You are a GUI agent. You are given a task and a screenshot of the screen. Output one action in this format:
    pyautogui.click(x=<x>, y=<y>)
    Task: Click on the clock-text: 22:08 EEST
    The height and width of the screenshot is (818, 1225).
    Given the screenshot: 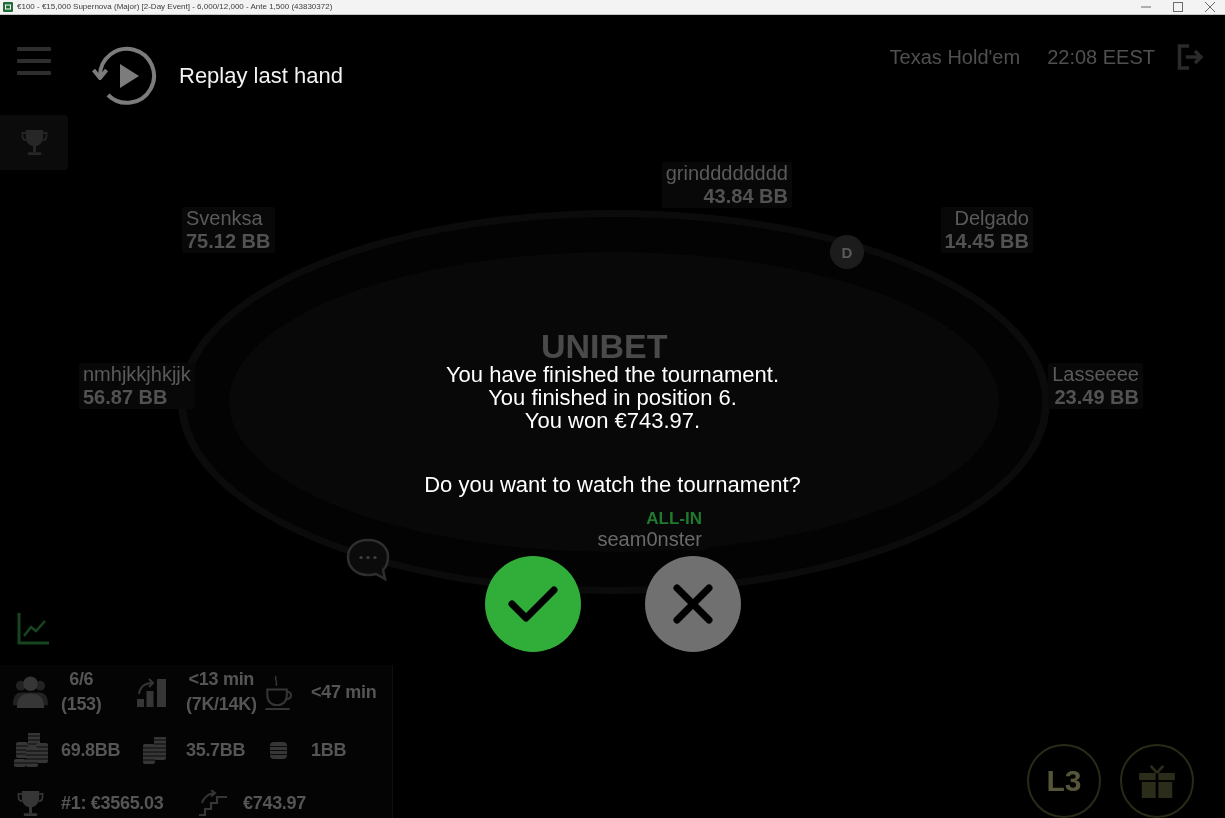 What is the action you would take?
    pyautogui.click(x=1101, y=57)
    